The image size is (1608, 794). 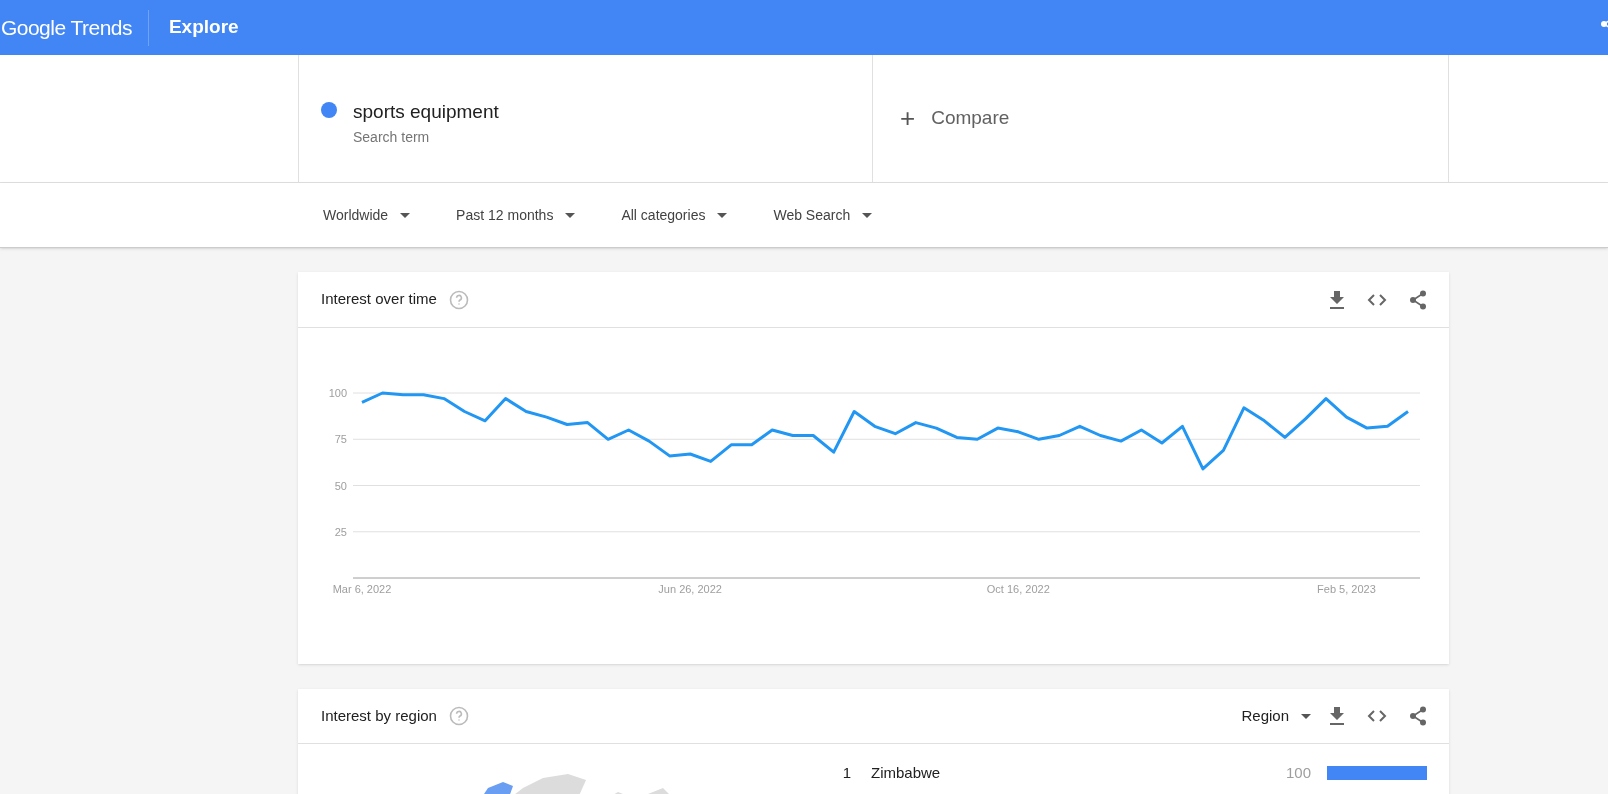 What do you see at coordinates (337, 393) in the screenshot?
I see `y-tick-label: 100` at bounding box center [337, 393].